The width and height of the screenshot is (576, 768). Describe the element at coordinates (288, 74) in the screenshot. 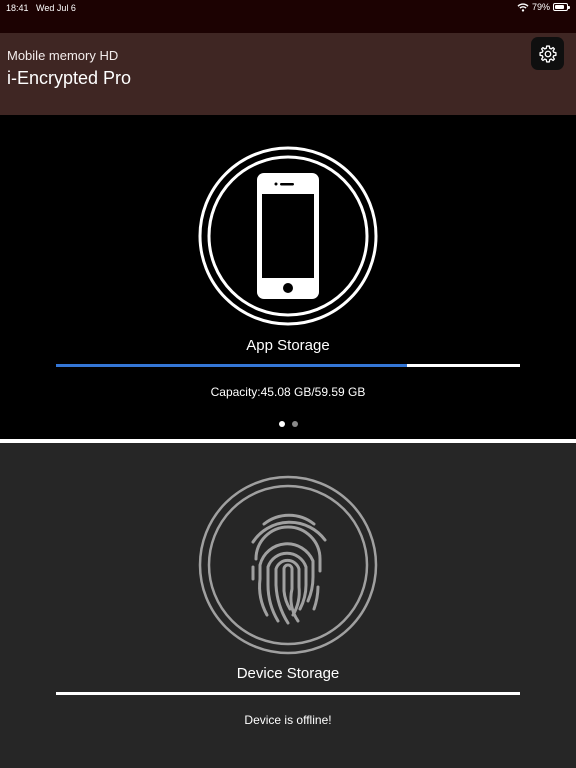

I see `app-header: Mobile memory HD i-Encrypted Pro` at that location.